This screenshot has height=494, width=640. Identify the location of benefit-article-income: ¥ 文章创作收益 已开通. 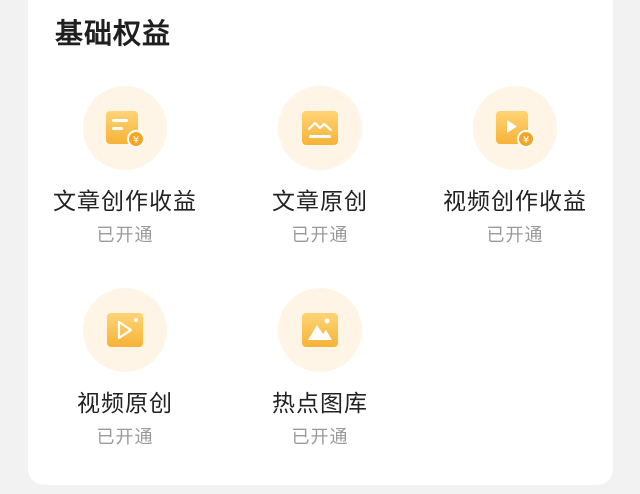
(125, 167).